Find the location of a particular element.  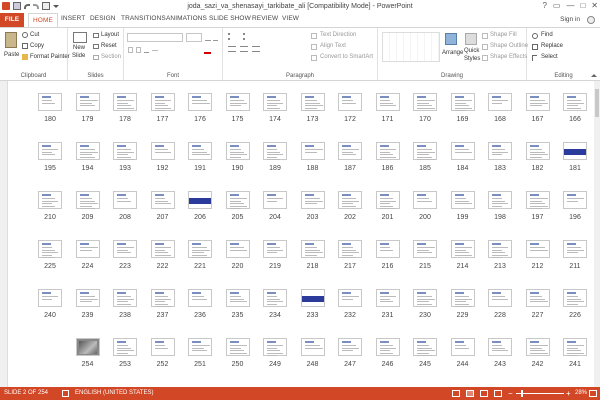

bold-icon is located at coordinates (130, 50).